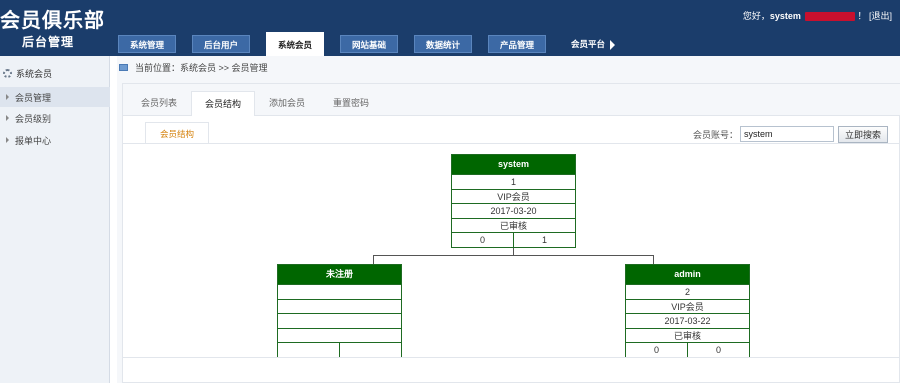 The height and width of the screenshot is (383, 900). What do you see at coordinates (34, 73) in the screenshot?
I see `sidebar-title-label: 系统会员` at bounding box center [34, 73].